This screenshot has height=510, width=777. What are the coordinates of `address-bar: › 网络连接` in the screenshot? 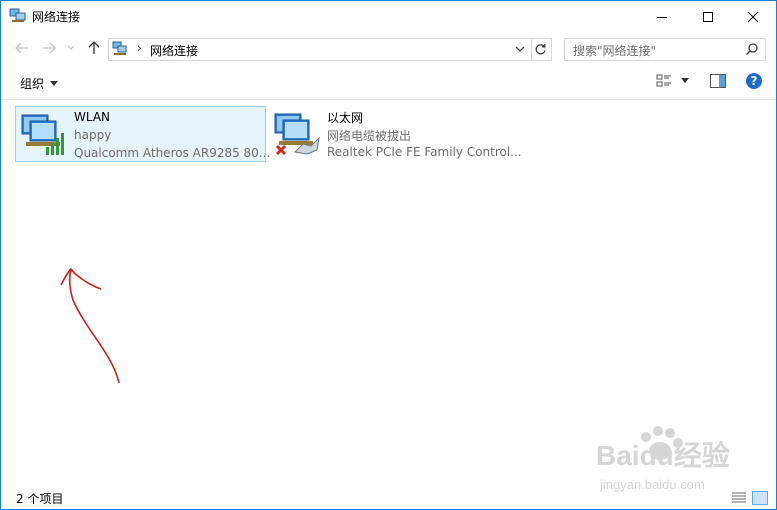 It's located at (320, 49).